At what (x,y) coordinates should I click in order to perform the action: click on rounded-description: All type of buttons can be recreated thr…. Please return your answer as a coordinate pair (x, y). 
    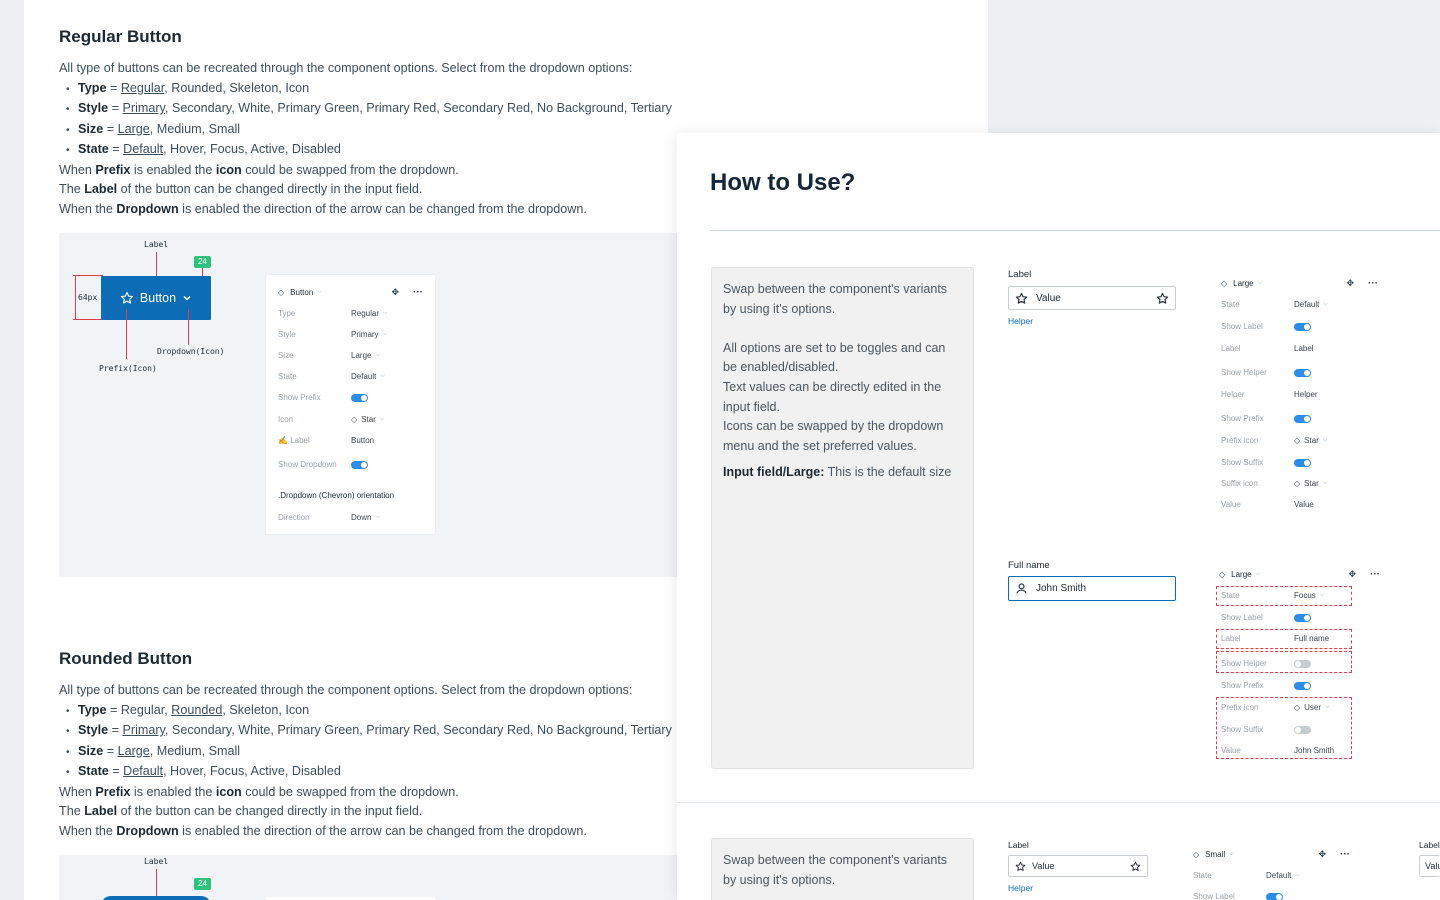
    Looking at the image, I should click on (365, 761).